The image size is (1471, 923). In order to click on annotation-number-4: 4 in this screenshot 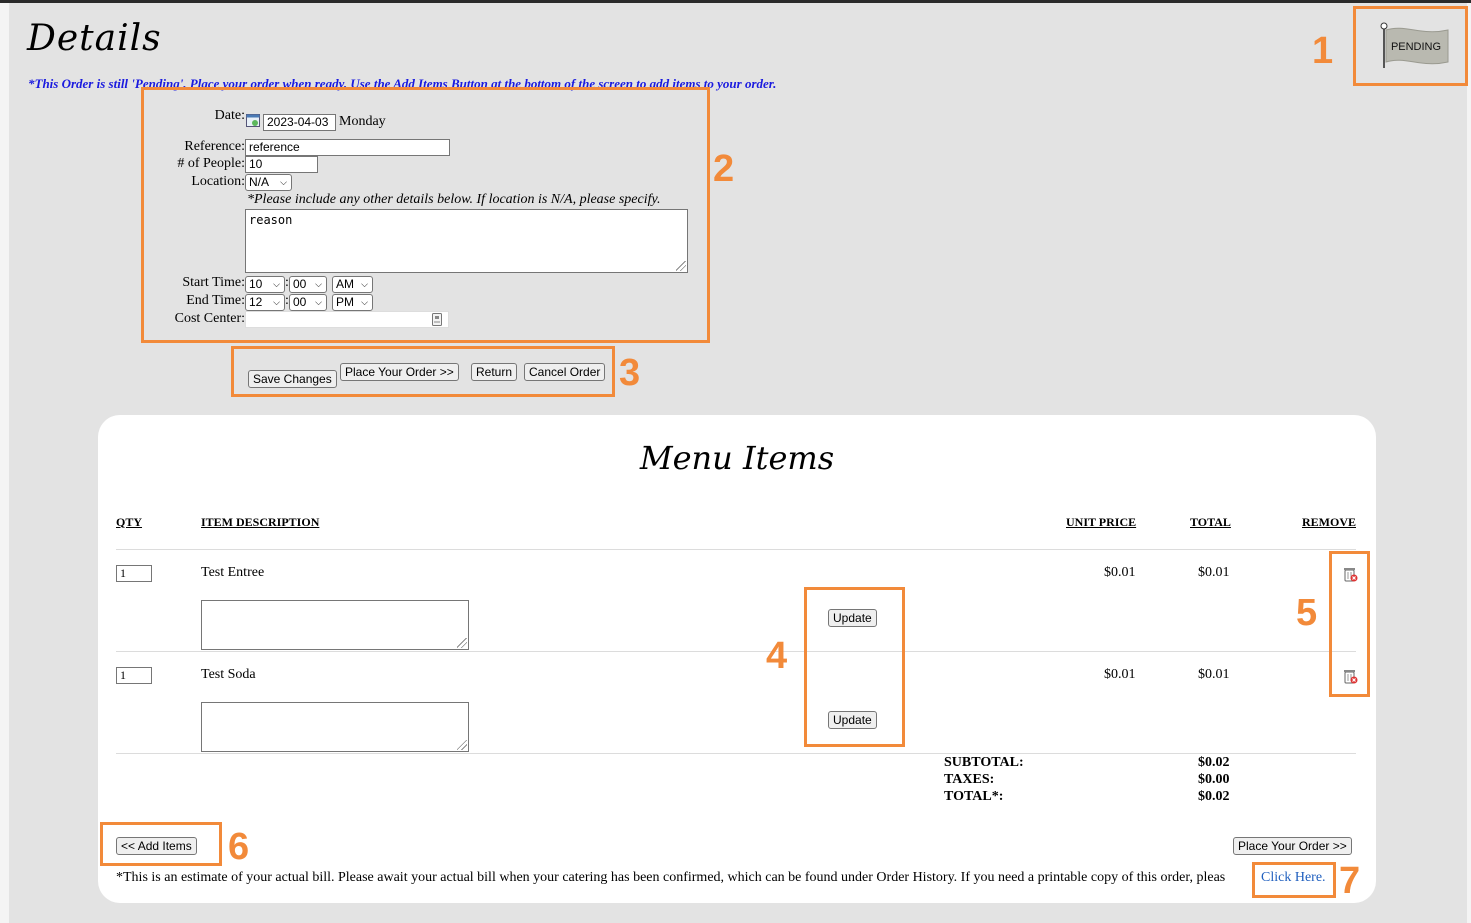, I will do `click(777, 656)`.